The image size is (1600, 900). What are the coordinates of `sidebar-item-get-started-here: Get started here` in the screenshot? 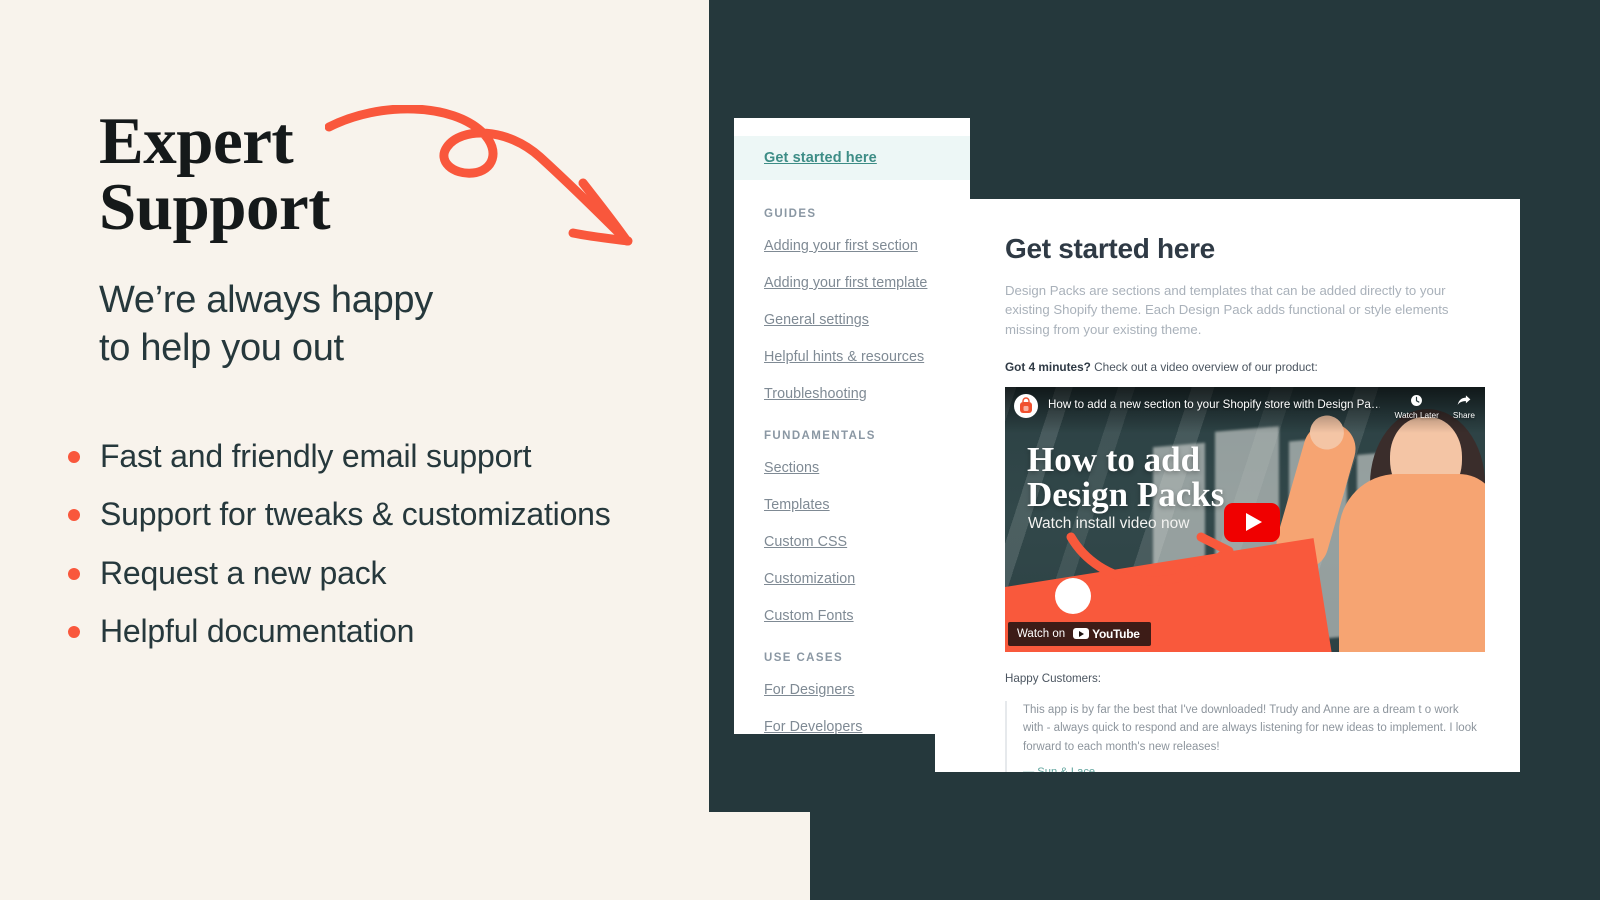 It's located at (852, 158).